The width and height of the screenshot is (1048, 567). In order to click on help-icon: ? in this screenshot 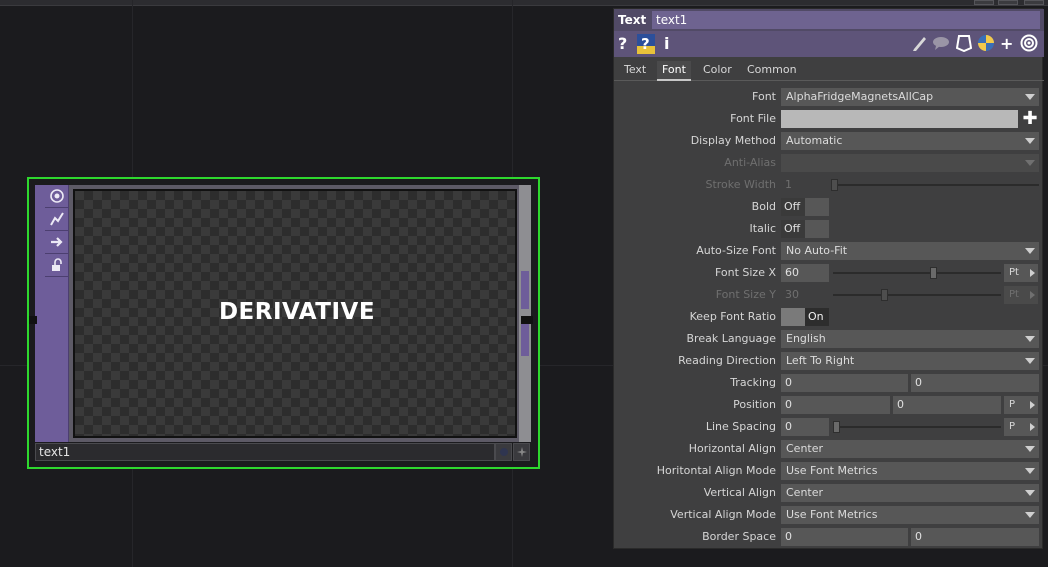, I will do `click(622, 44)`.